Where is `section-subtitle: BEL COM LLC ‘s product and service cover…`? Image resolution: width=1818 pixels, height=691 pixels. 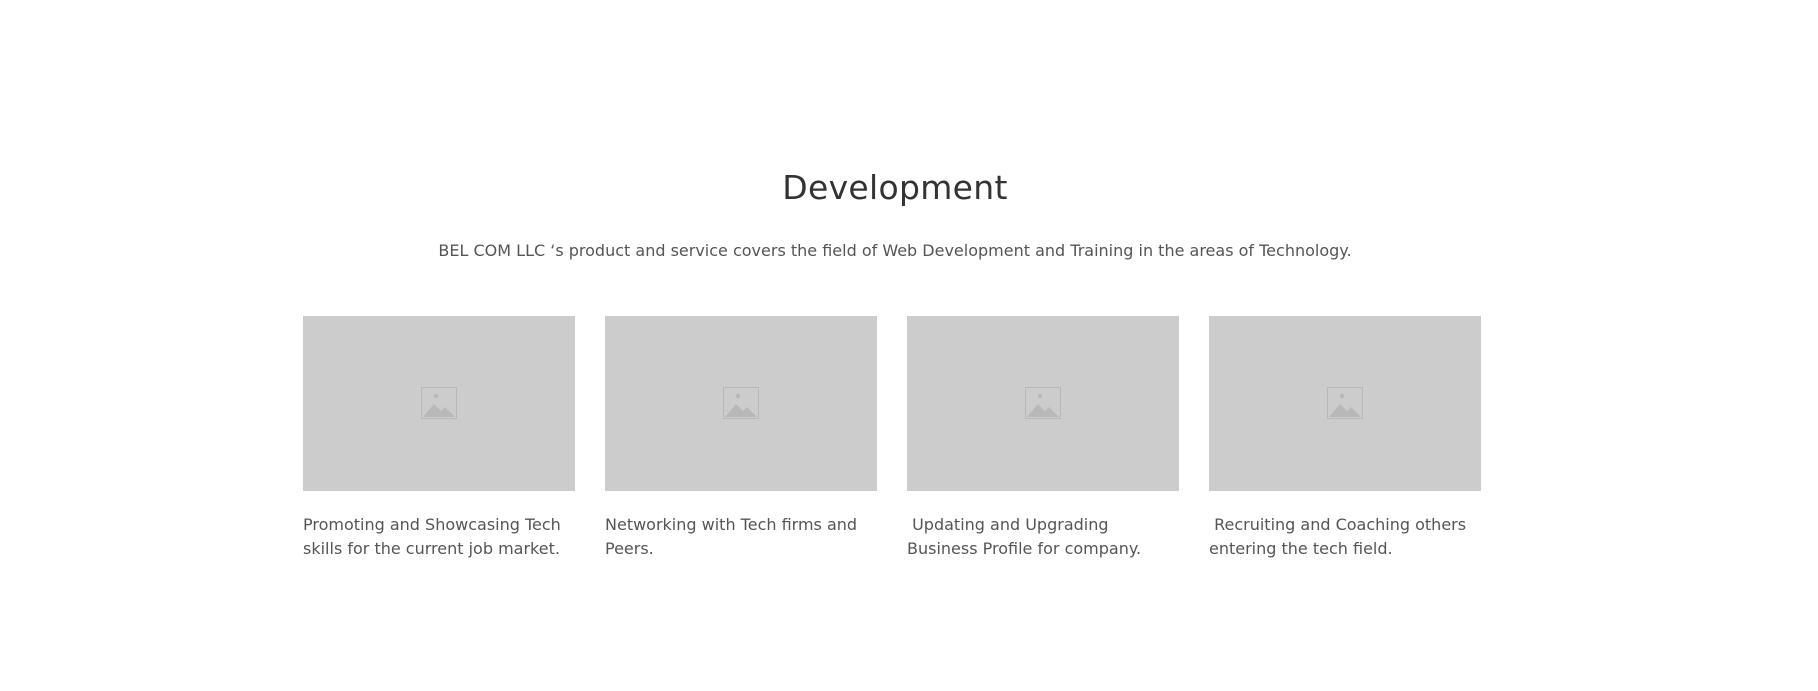 section-subtitle: BEL COM LLC ‘s product and service cover… is located at coordinates (895, 250).